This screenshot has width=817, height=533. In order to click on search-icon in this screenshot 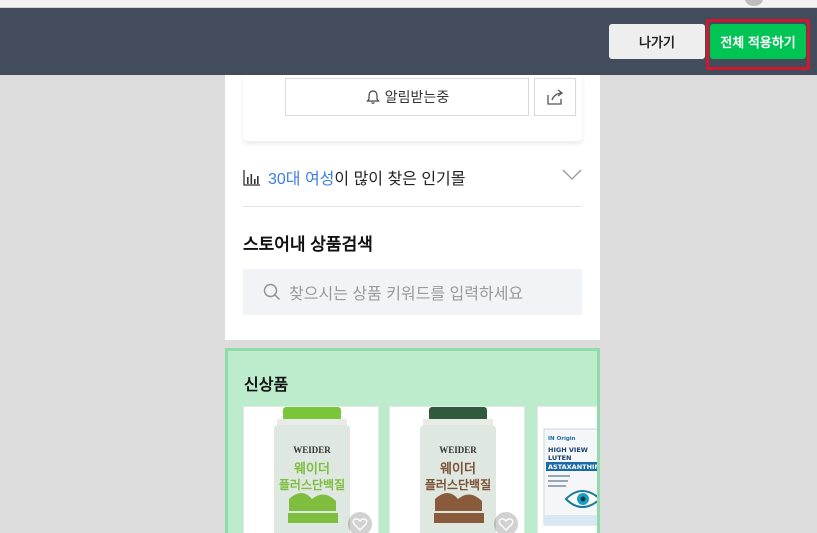, I will do `click(271, 291)`.